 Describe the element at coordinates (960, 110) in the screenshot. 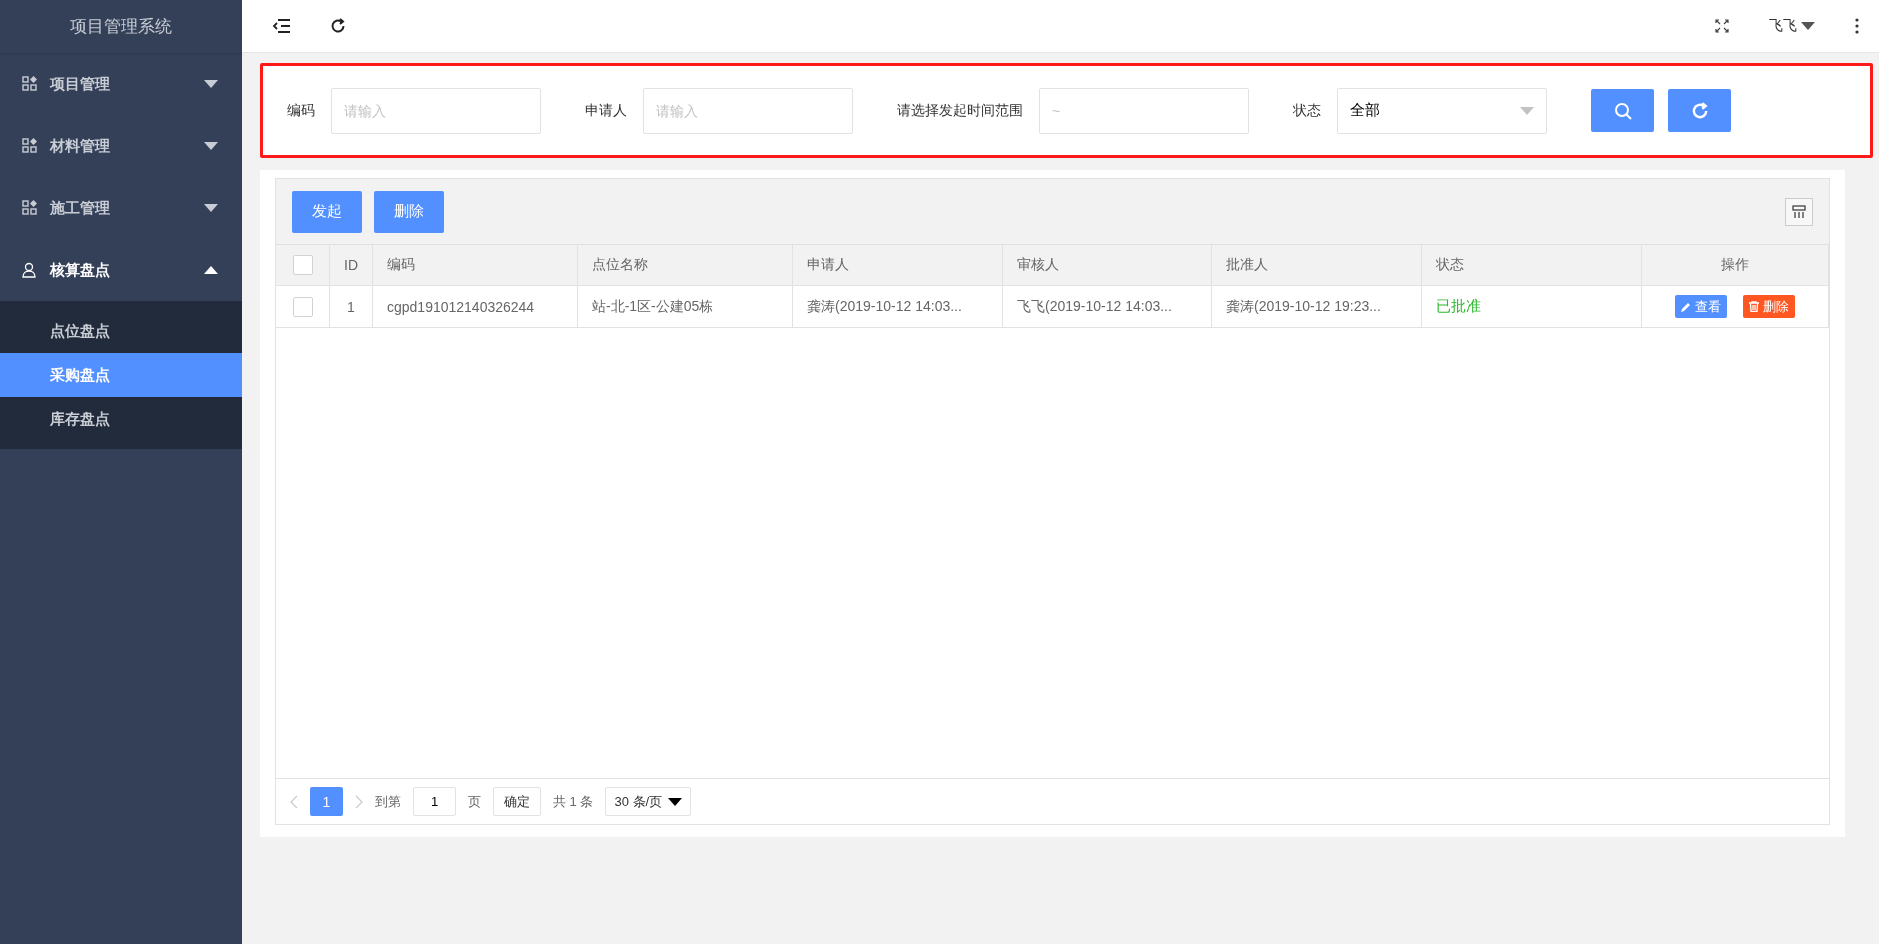

I see `field-label: 请选择发起时间范围` at that location.